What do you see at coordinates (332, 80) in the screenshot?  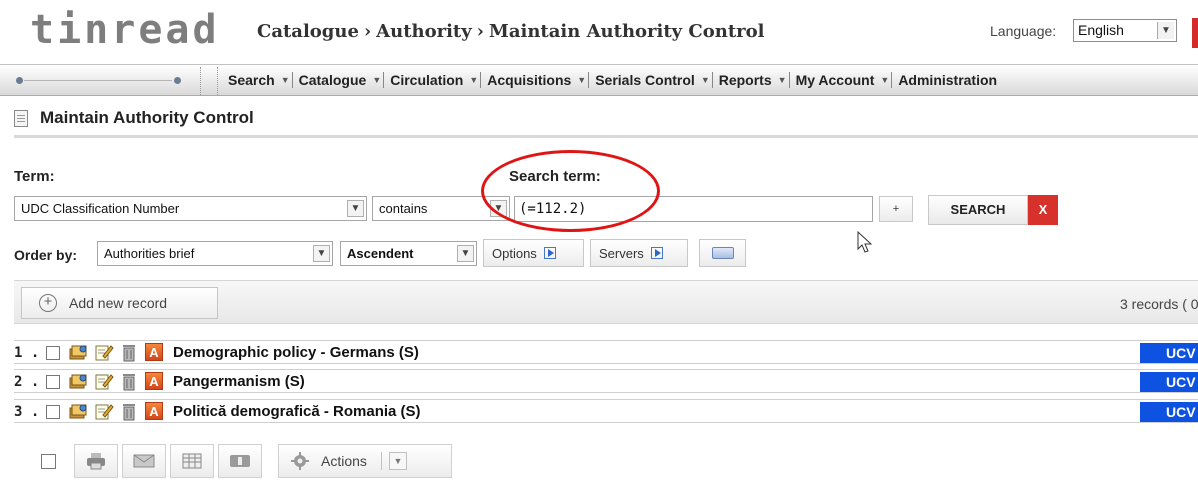 I see `nav-item-label: Catalogue` at bounding box center [332, 80].